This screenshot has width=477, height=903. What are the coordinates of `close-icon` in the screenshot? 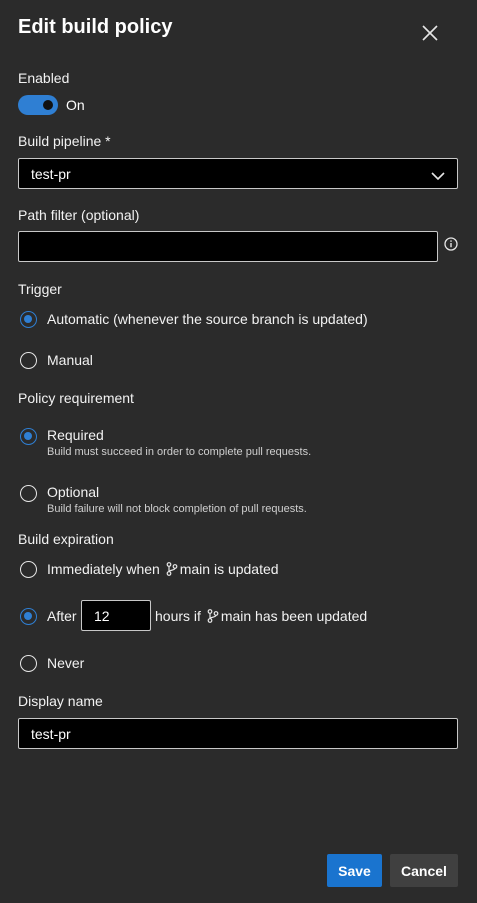 It's located at (430, 33).